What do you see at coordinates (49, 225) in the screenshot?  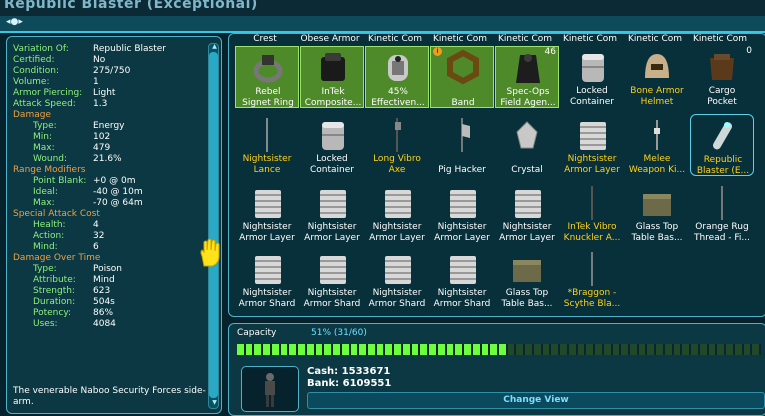 I see `attribute-label: Health:` at bounding box center [49, 225].